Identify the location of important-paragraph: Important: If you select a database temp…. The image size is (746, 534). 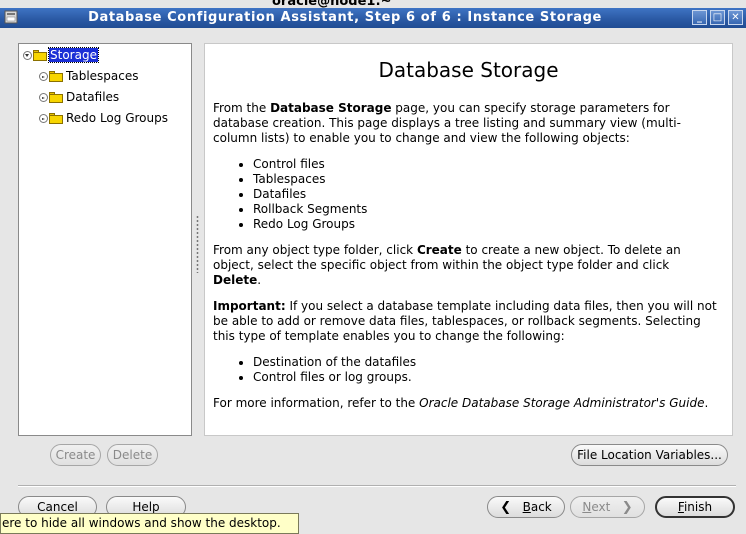
(465, 321).